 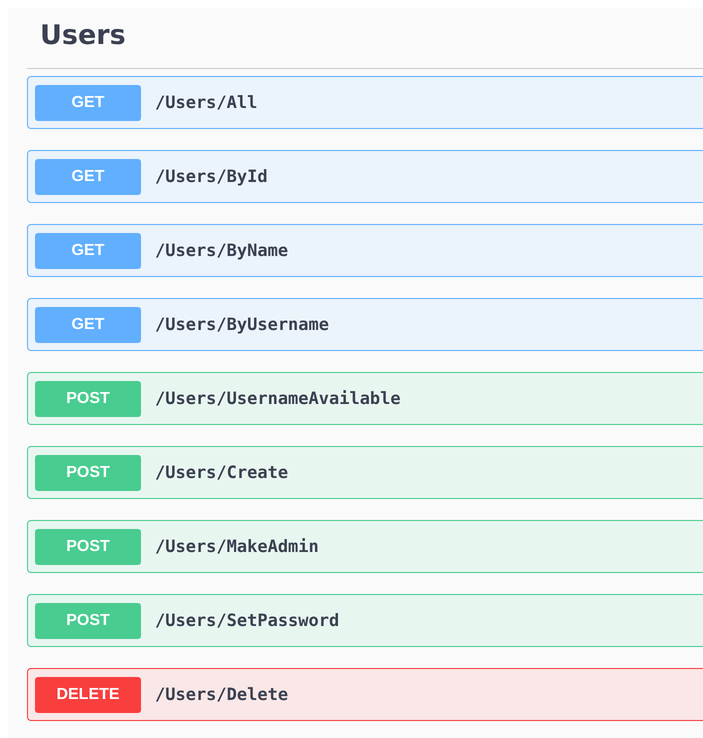 I want to click on endpoint-row: GET /Users/ByUsername, so click(x=365, y=324).